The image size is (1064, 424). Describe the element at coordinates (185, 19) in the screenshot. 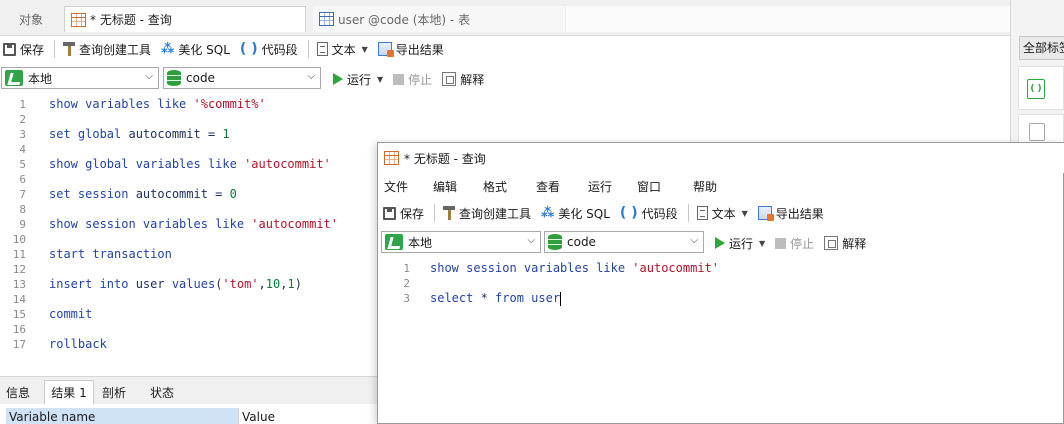

I see `tab-query: * 无标题 - 查询` at that location.